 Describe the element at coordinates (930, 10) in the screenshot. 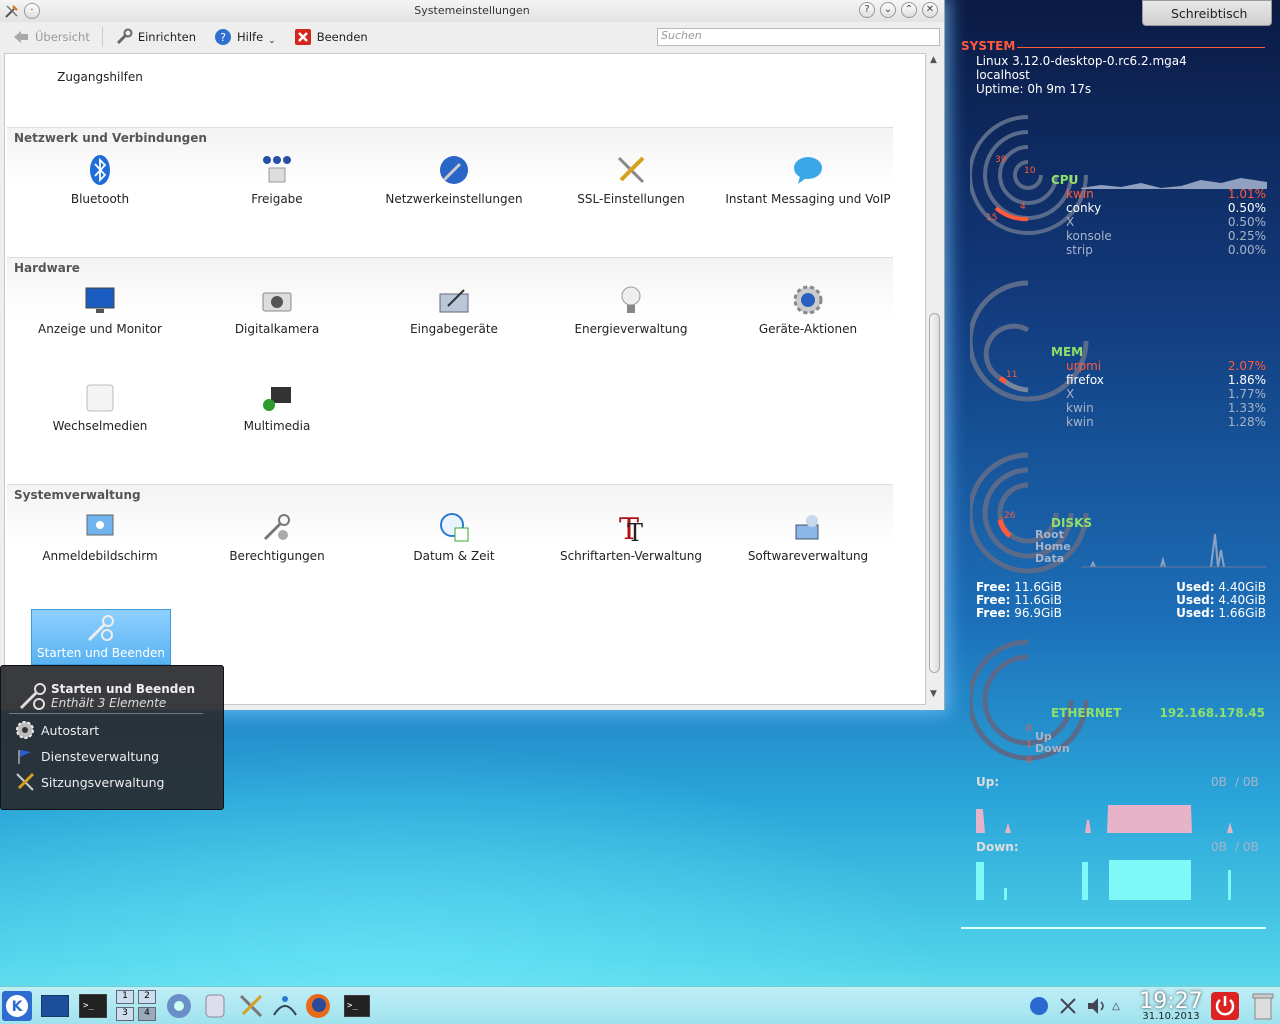

I see `close-button: ✕` at that location.